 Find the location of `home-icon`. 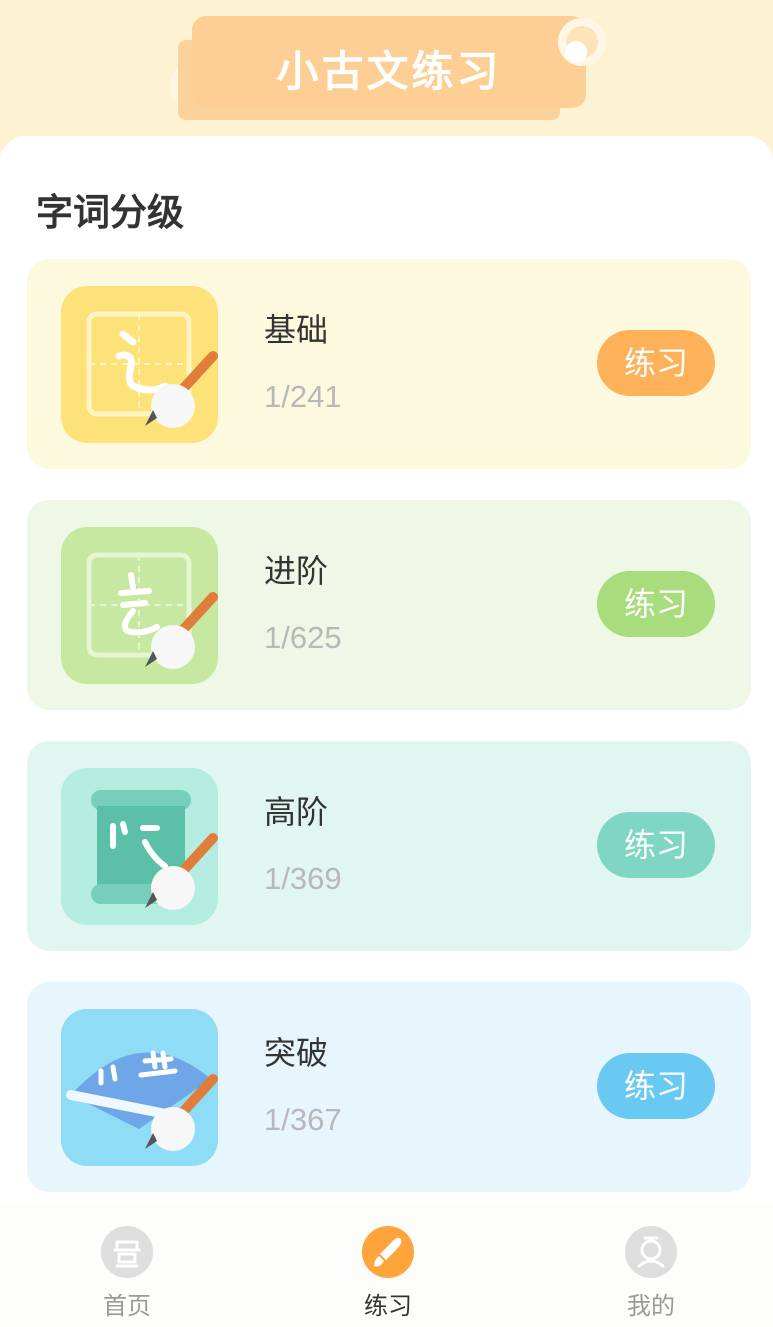

home-icon is located at coordinates (127, 1252).